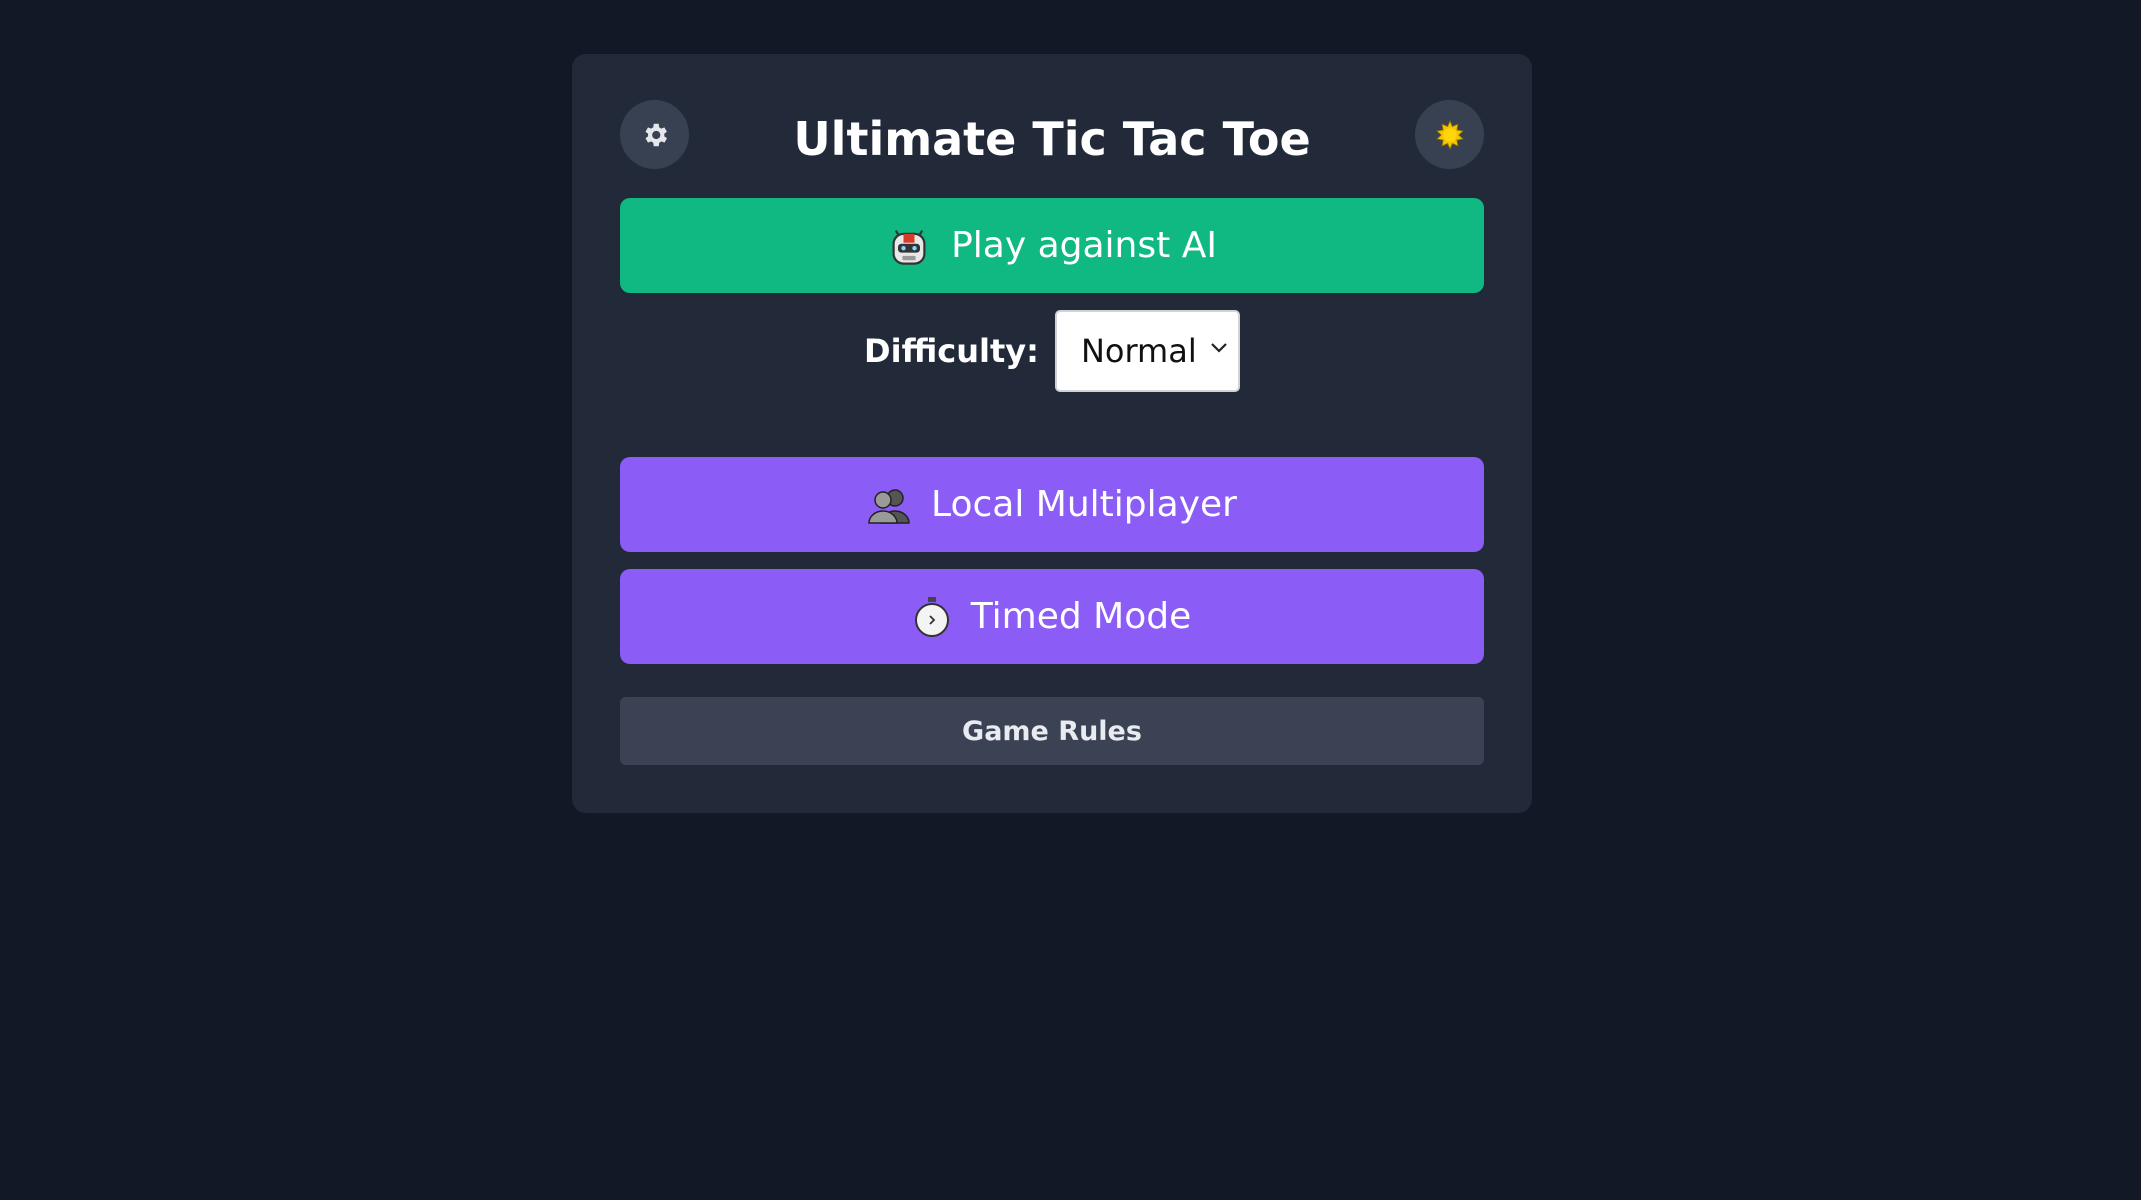 This screenshot has width=2141, height=1200. I want to click on difficulty-select: Normal, so click(1147, 351).